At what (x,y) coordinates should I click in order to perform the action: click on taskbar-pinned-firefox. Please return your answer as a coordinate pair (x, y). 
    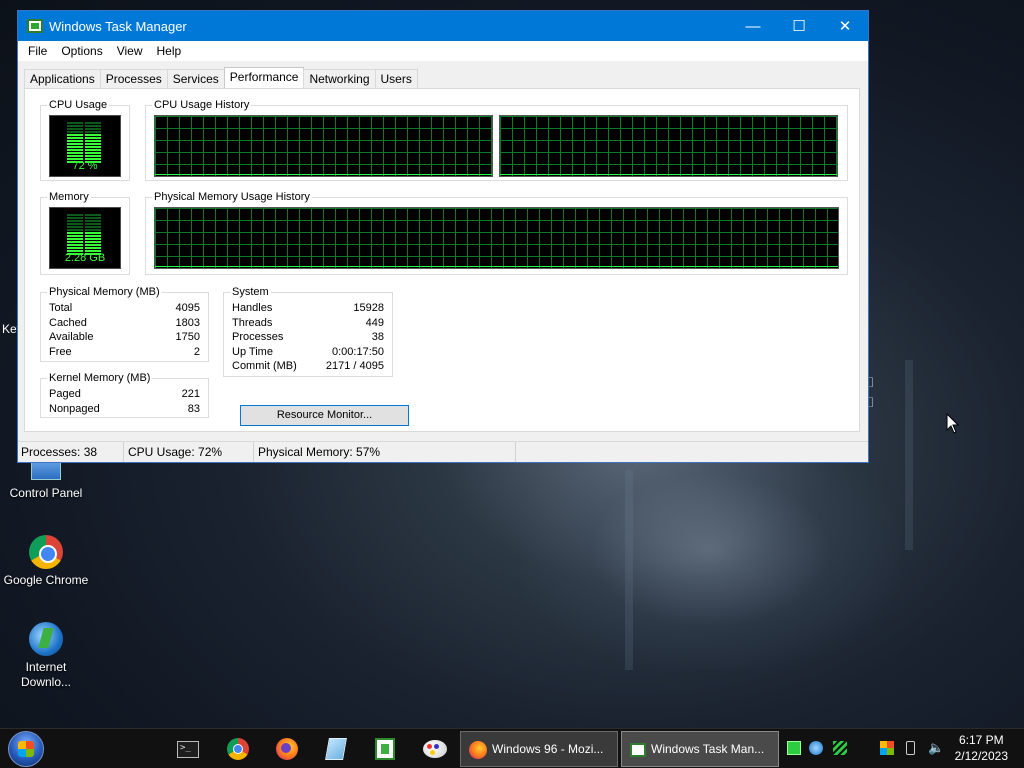
    Looking at the image, I should click on (287, 749).